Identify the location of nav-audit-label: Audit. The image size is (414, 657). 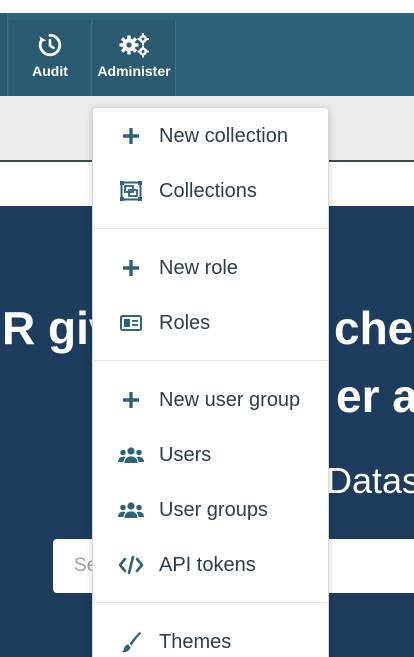
(50, 71).